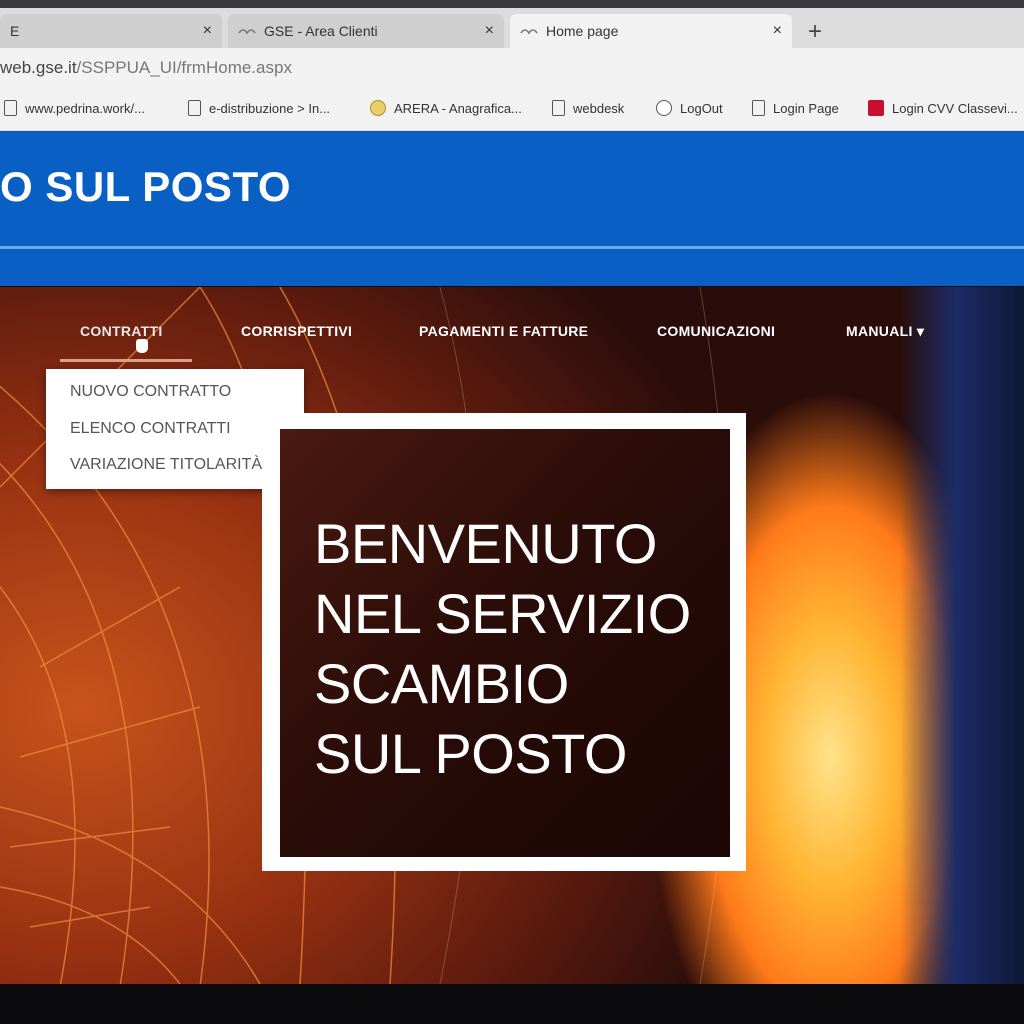  I want to click on arera-icon, so click(378, 108).